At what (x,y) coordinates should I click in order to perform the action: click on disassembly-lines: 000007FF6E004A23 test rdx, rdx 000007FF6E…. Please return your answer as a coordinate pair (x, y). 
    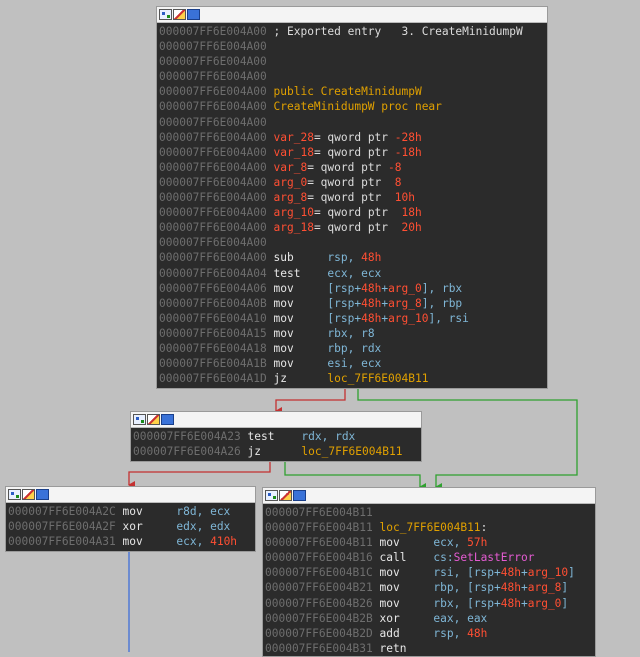
    Looking at the image, I should click on (276, 443).